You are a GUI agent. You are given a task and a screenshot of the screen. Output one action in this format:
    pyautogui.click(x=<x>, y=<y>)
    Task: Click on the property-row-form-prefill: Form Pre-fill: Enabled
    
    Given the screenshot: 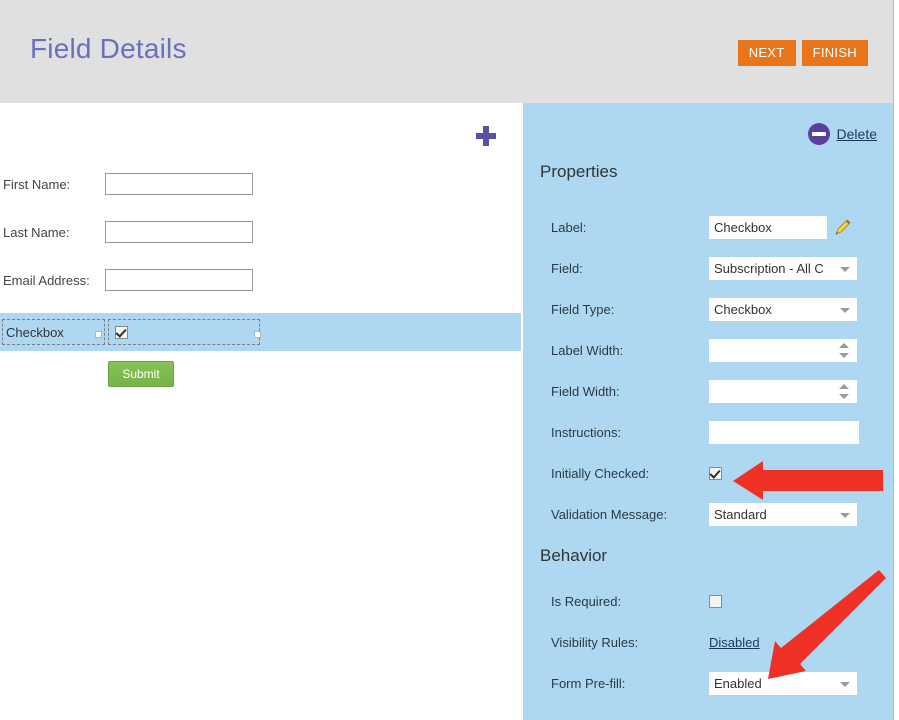 What is the action you would take?
    pyautogui.click(x=708, y=683)
    